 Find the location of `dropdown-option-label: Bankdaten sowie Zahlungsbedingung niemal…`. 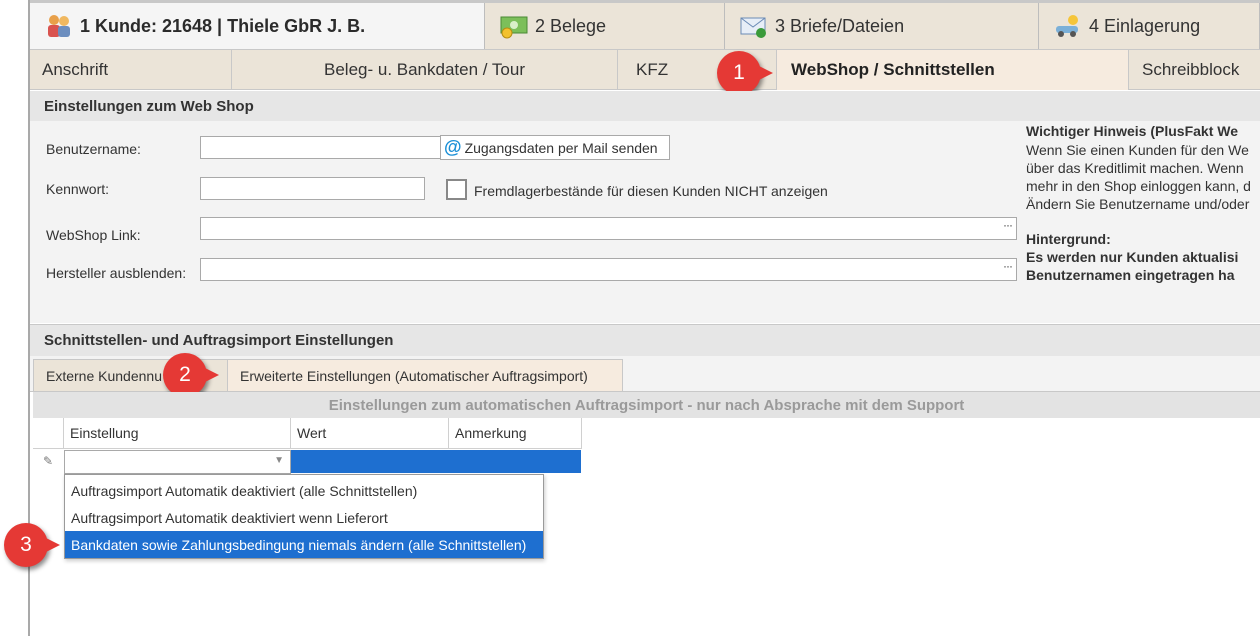

dropdown-option-label: Bankdaten sowie Zahlungsbedingung niemal… is located at coordinates (299, 544).